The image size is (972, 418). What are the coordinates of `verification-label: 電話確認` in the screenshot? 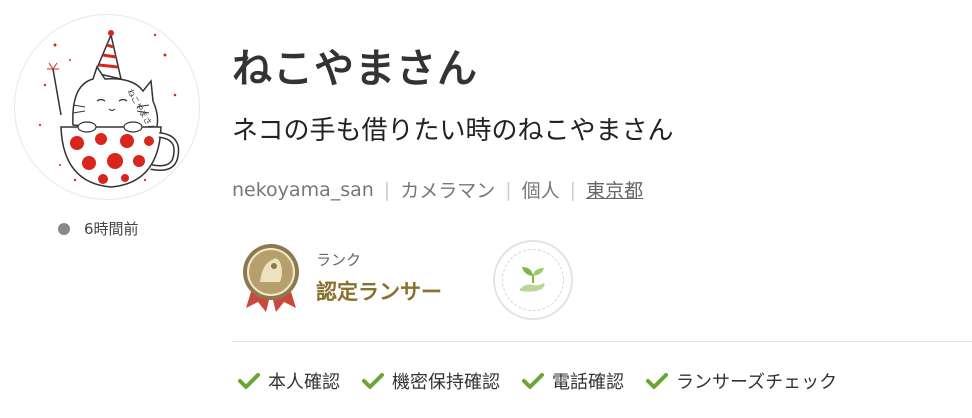 It's located at (588, 382).